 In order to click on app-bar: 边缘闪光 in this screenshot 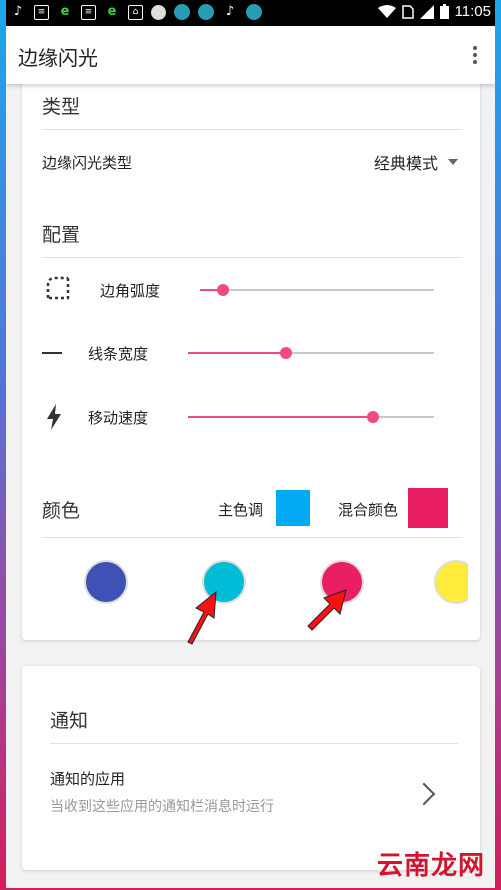, I will do `click(250, 55)`.